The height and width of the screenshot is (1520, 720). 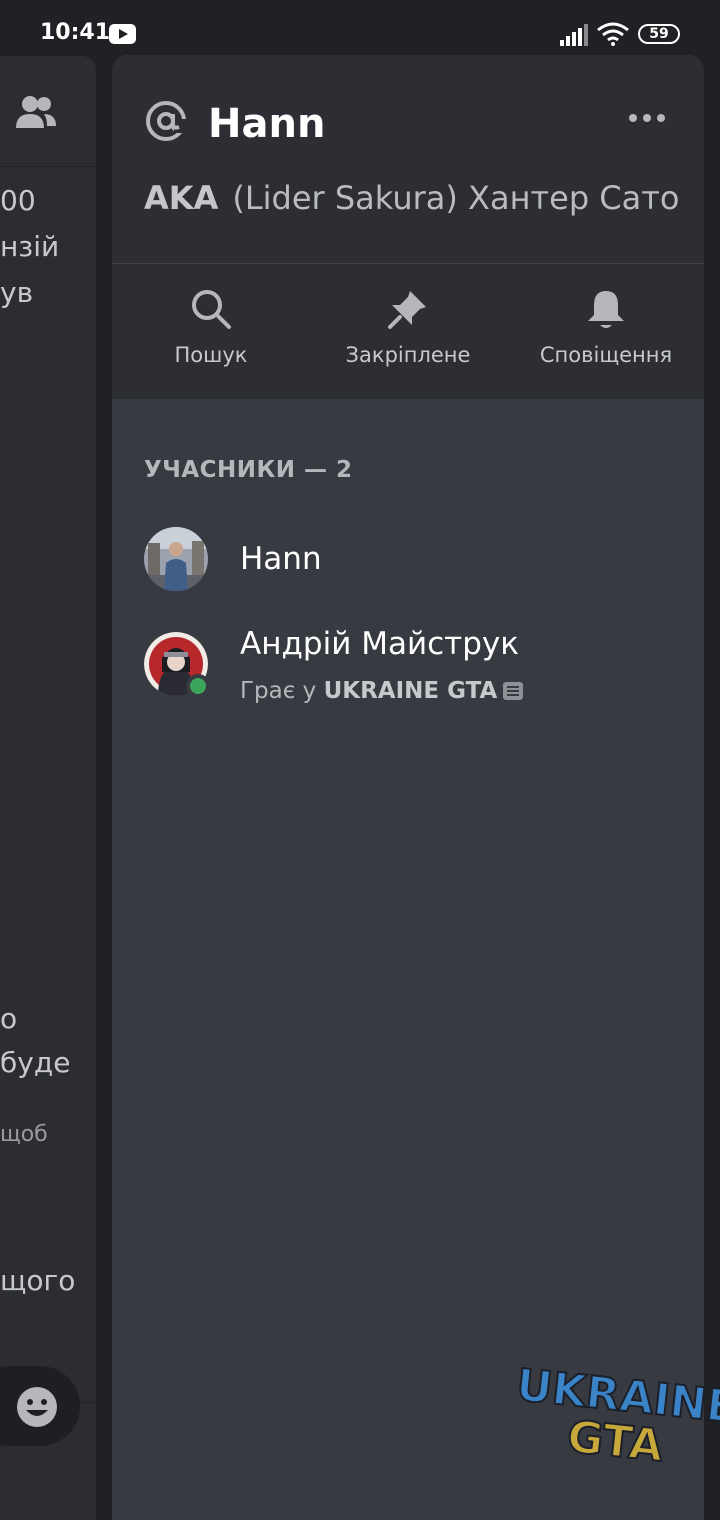 I want to click on search-label: Пошук, so click(x=211, y=355).